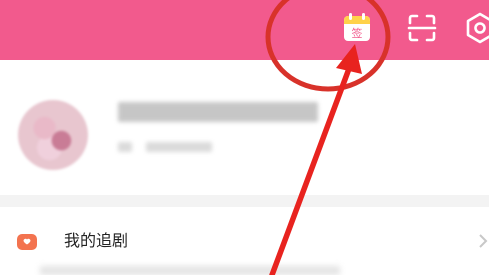  I want to click on chevron-right-icon, so click(483, 241).